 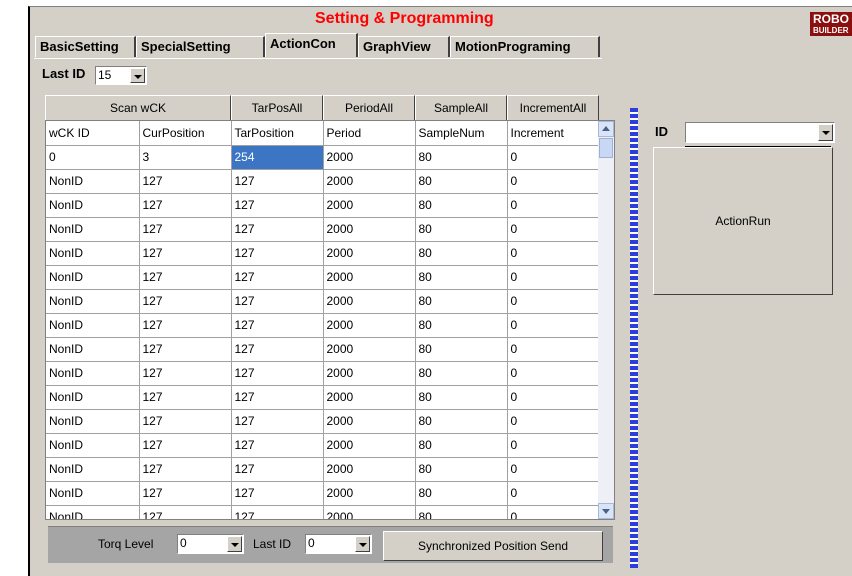 What do you see at coordinates (338, 544) in the screenshot?
I see `bottom-last-id-select: 0` at bounding box center [338, 544].